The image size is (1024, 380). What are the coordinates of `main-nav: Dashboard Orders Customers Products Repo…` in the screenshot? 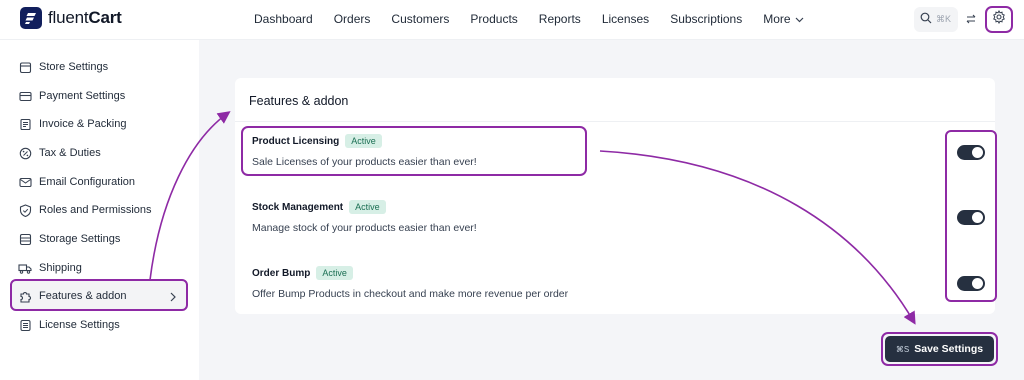 It's located at (539, 19).